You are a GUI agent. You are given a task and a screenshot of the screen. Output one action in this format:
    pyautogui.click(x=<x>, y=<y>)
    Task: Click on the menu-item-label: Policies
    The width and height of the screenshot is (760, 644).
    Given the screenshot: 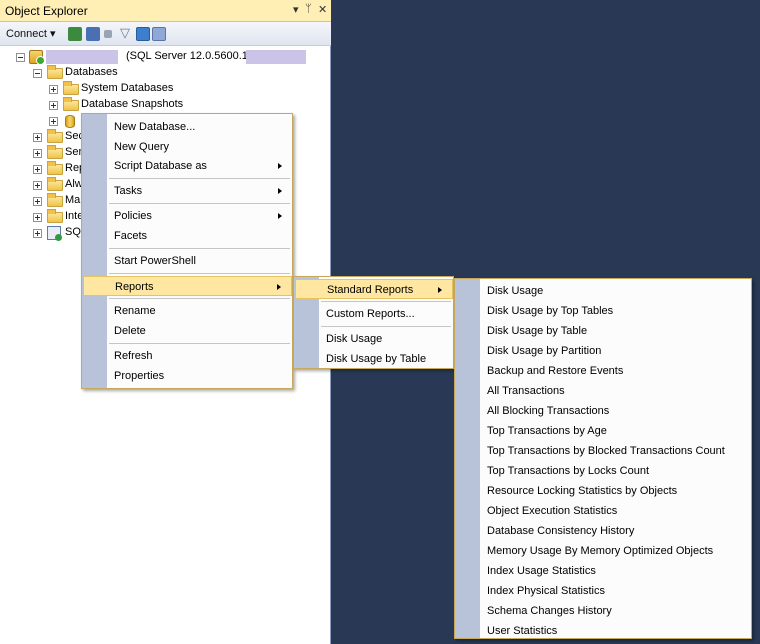 What is the action you would take?
    pyautogui.click(x=133, y=216)
    